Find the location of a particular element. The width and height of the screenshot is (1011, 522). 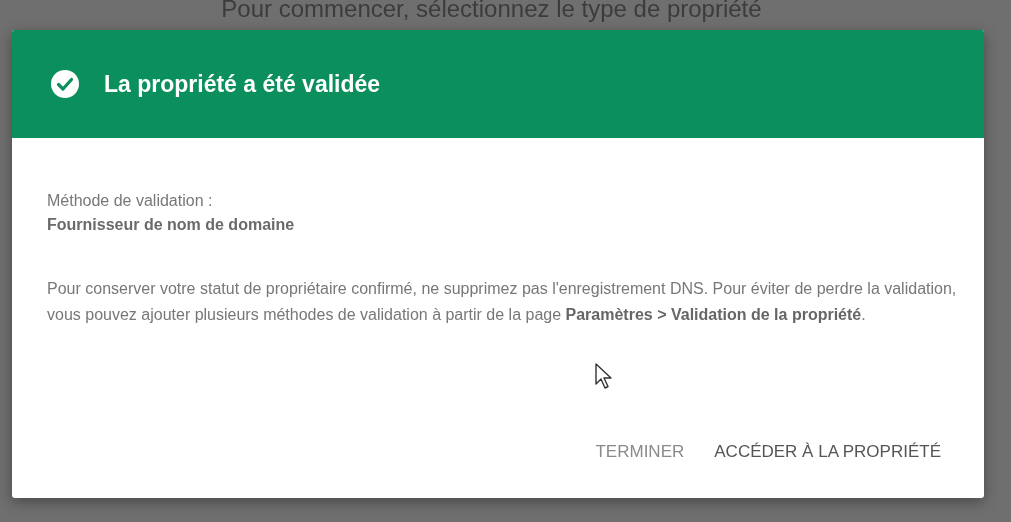

mouse-pointer-icon is located at coordinates (604, 376).